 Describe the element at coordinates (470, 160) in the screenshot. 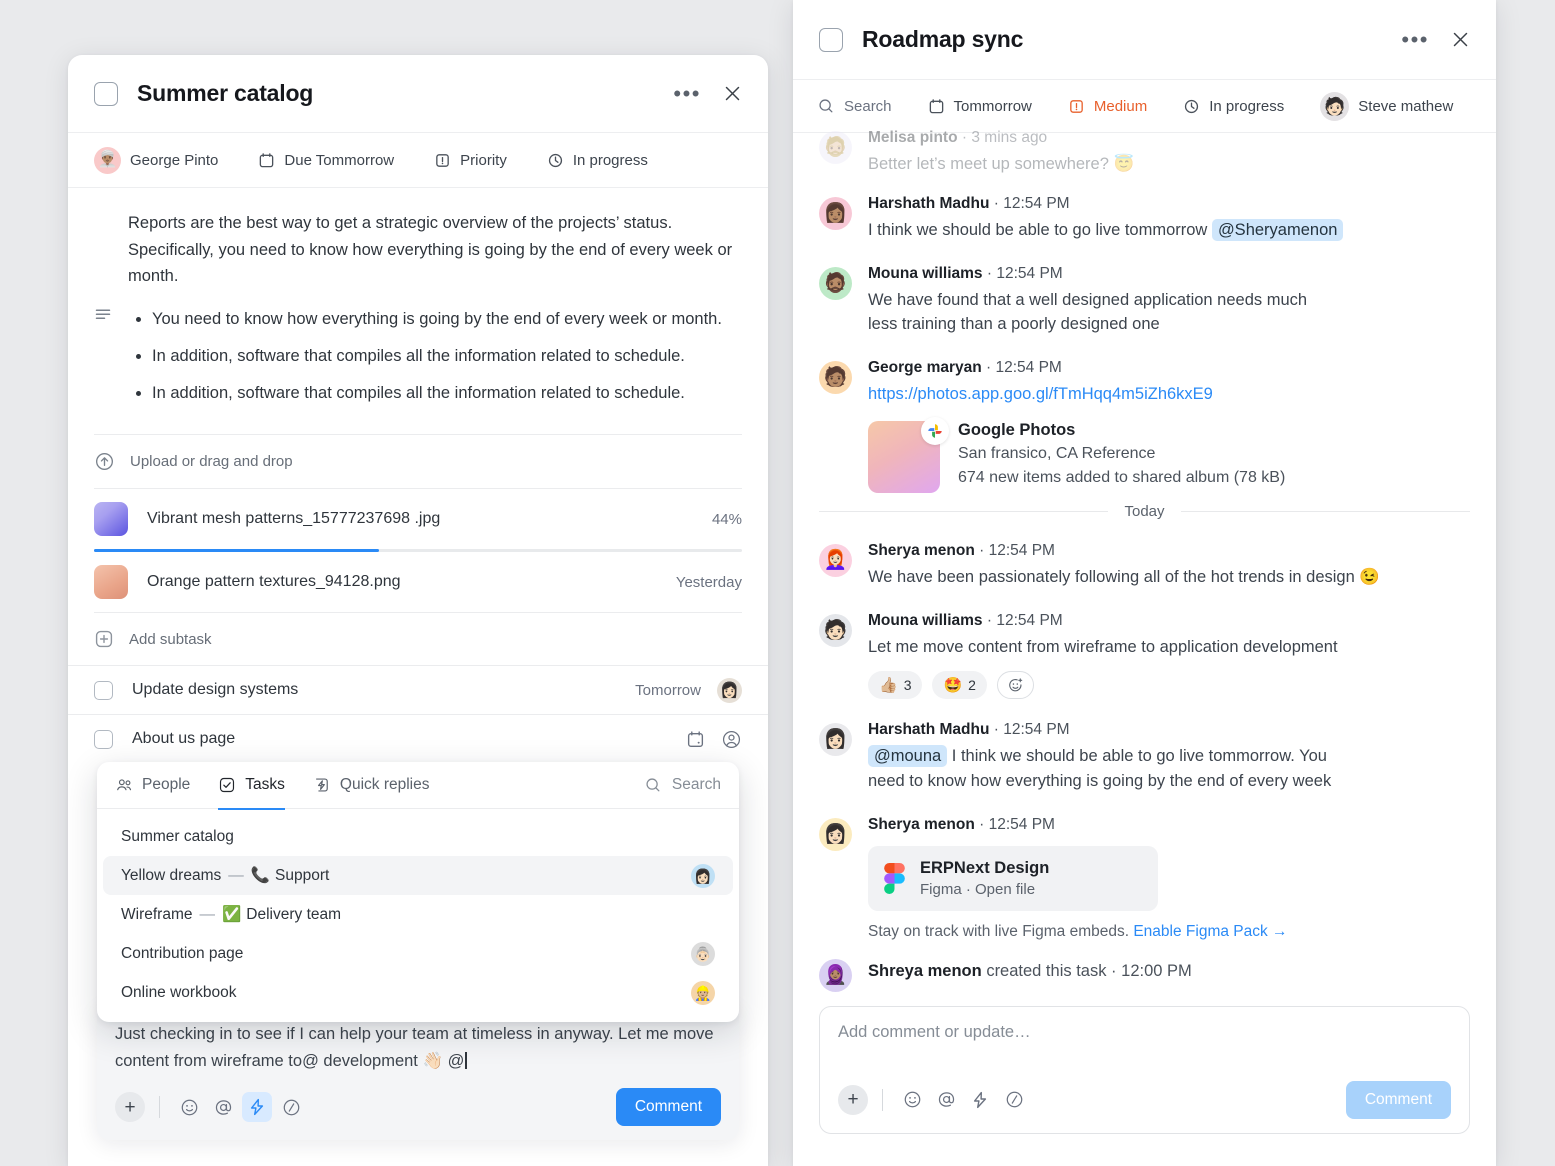

I see `priority-chip: Priority` at that location.